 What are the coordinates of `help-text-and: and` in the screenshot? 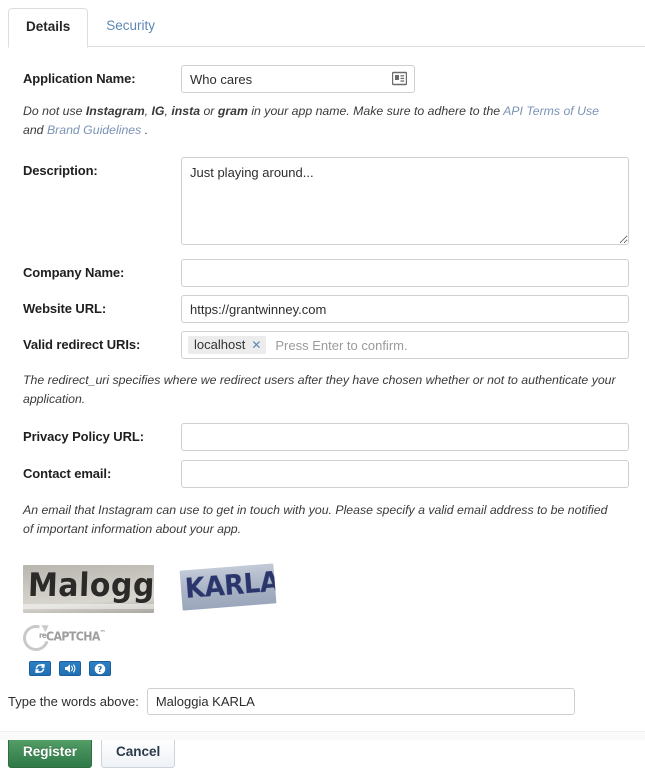 It's located at (35, 130).